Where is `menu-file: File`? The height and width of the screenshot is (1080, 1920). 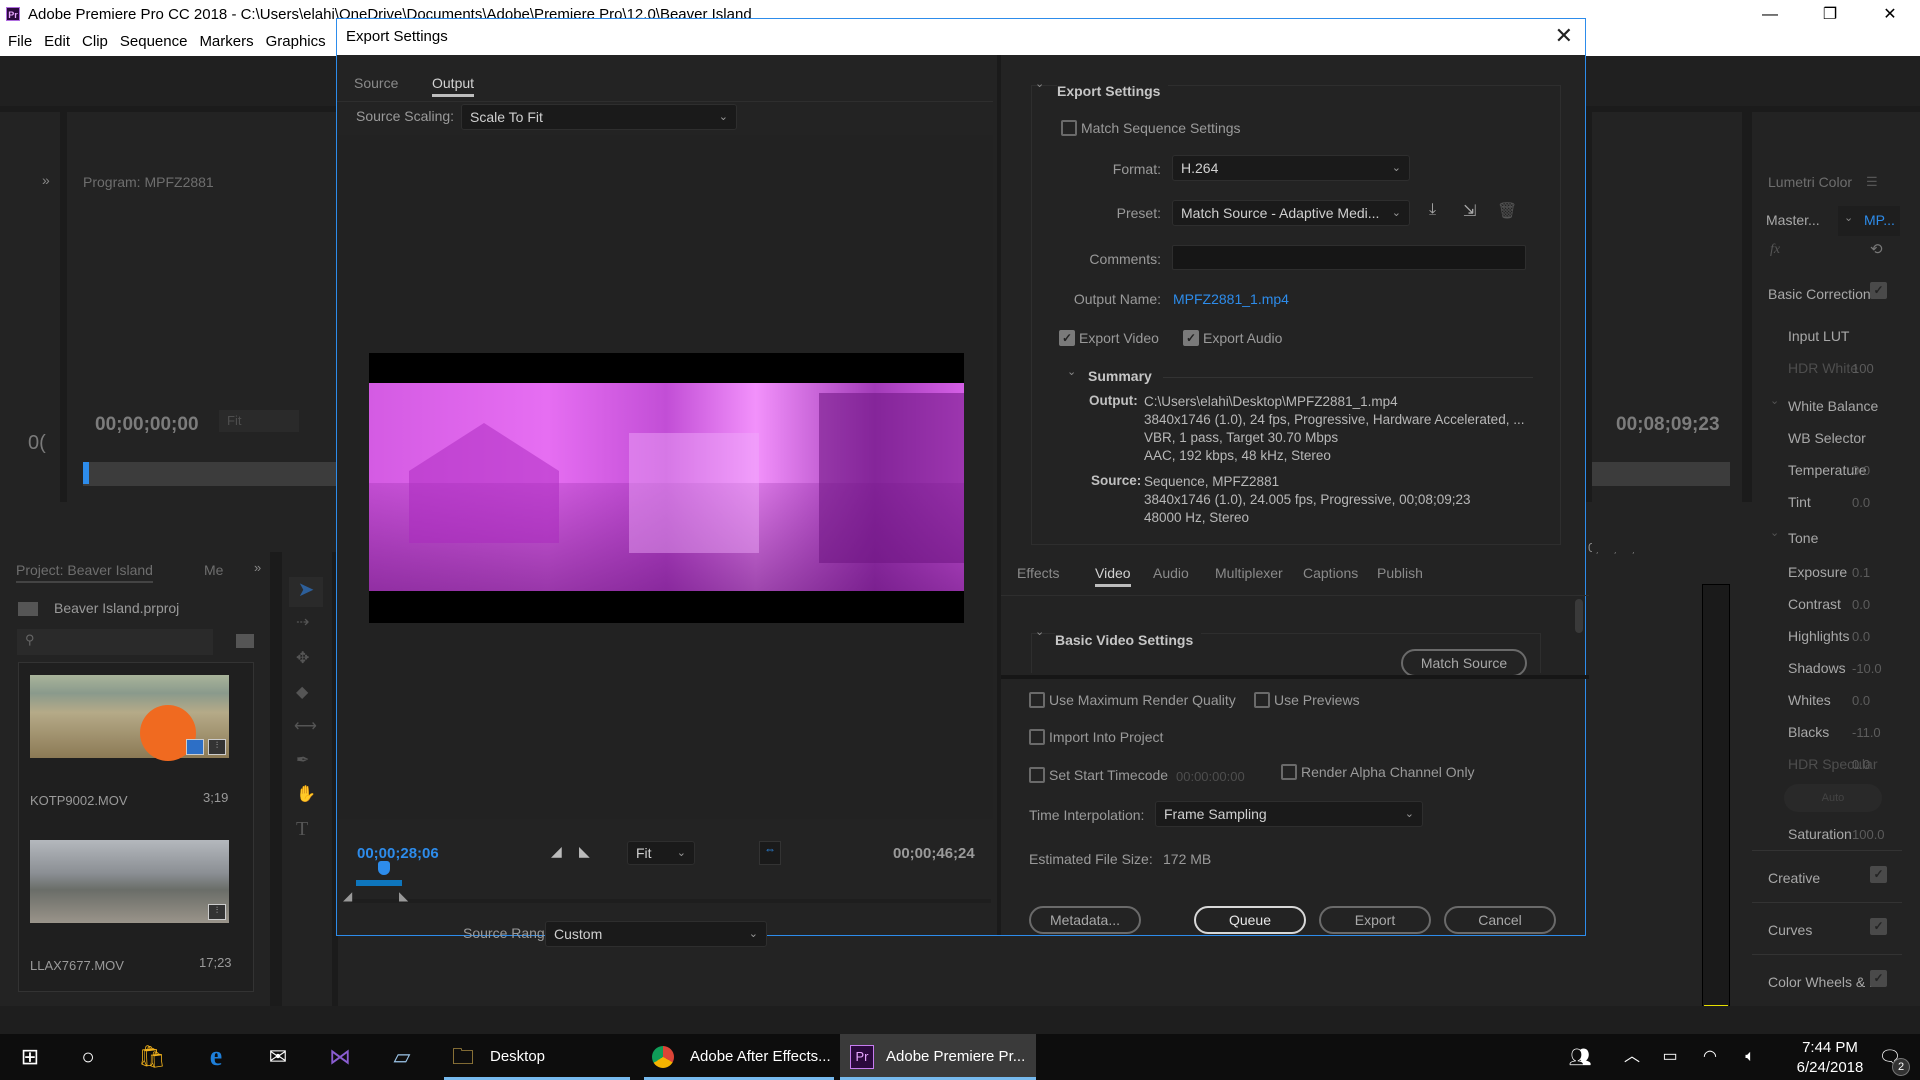 menu-file: File is located at coordinates (19, 42).